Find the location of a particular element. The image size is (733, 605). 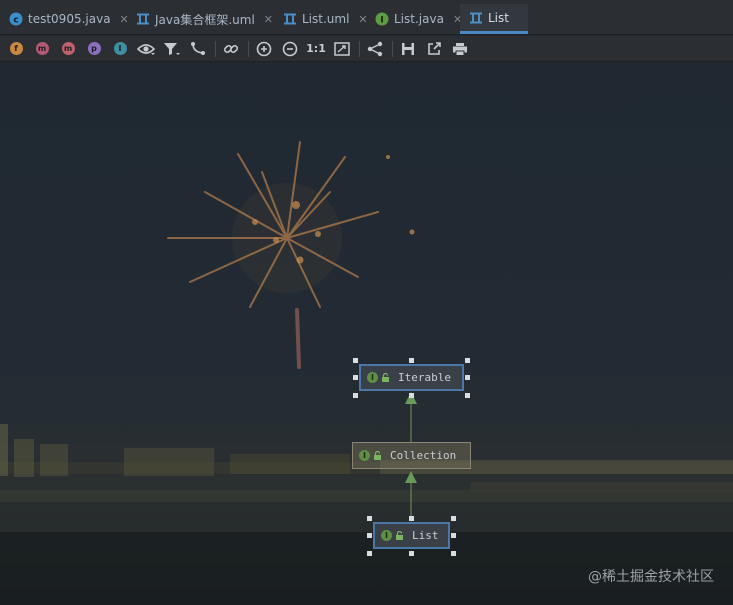

tab-label: List.java is located at coordinates (419, 19).